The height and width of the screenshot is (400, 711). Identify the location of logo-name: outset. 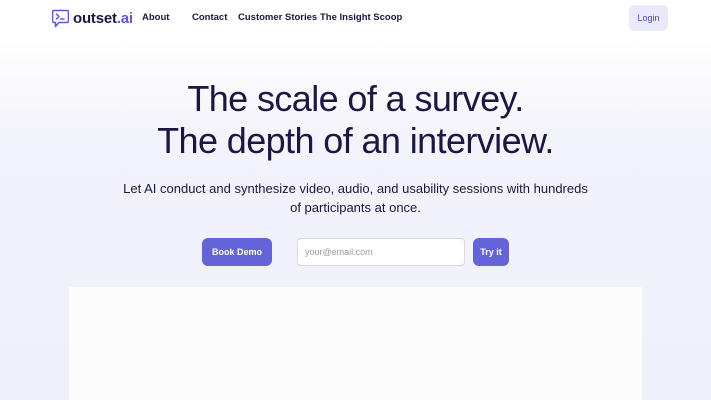
(95, 18).